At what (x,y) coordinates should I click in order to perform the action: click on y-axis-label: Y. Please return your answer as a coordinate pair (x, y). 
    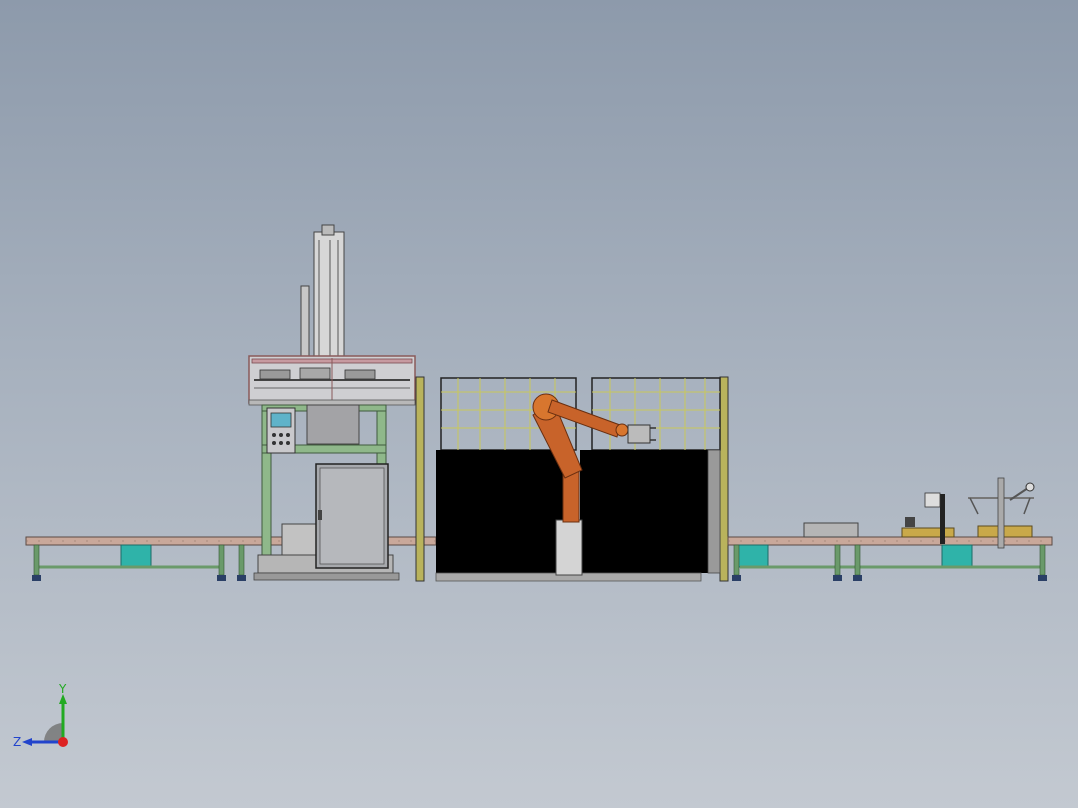
    Looking at the image, I should click on (62, 690).